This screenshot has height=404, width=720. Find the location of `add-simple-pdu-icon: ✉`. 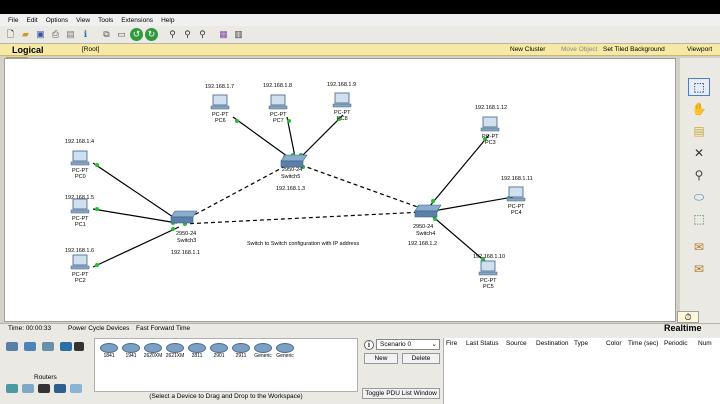

add-simple-pdu-icon: ✉ is located at coordinates (699, 247).